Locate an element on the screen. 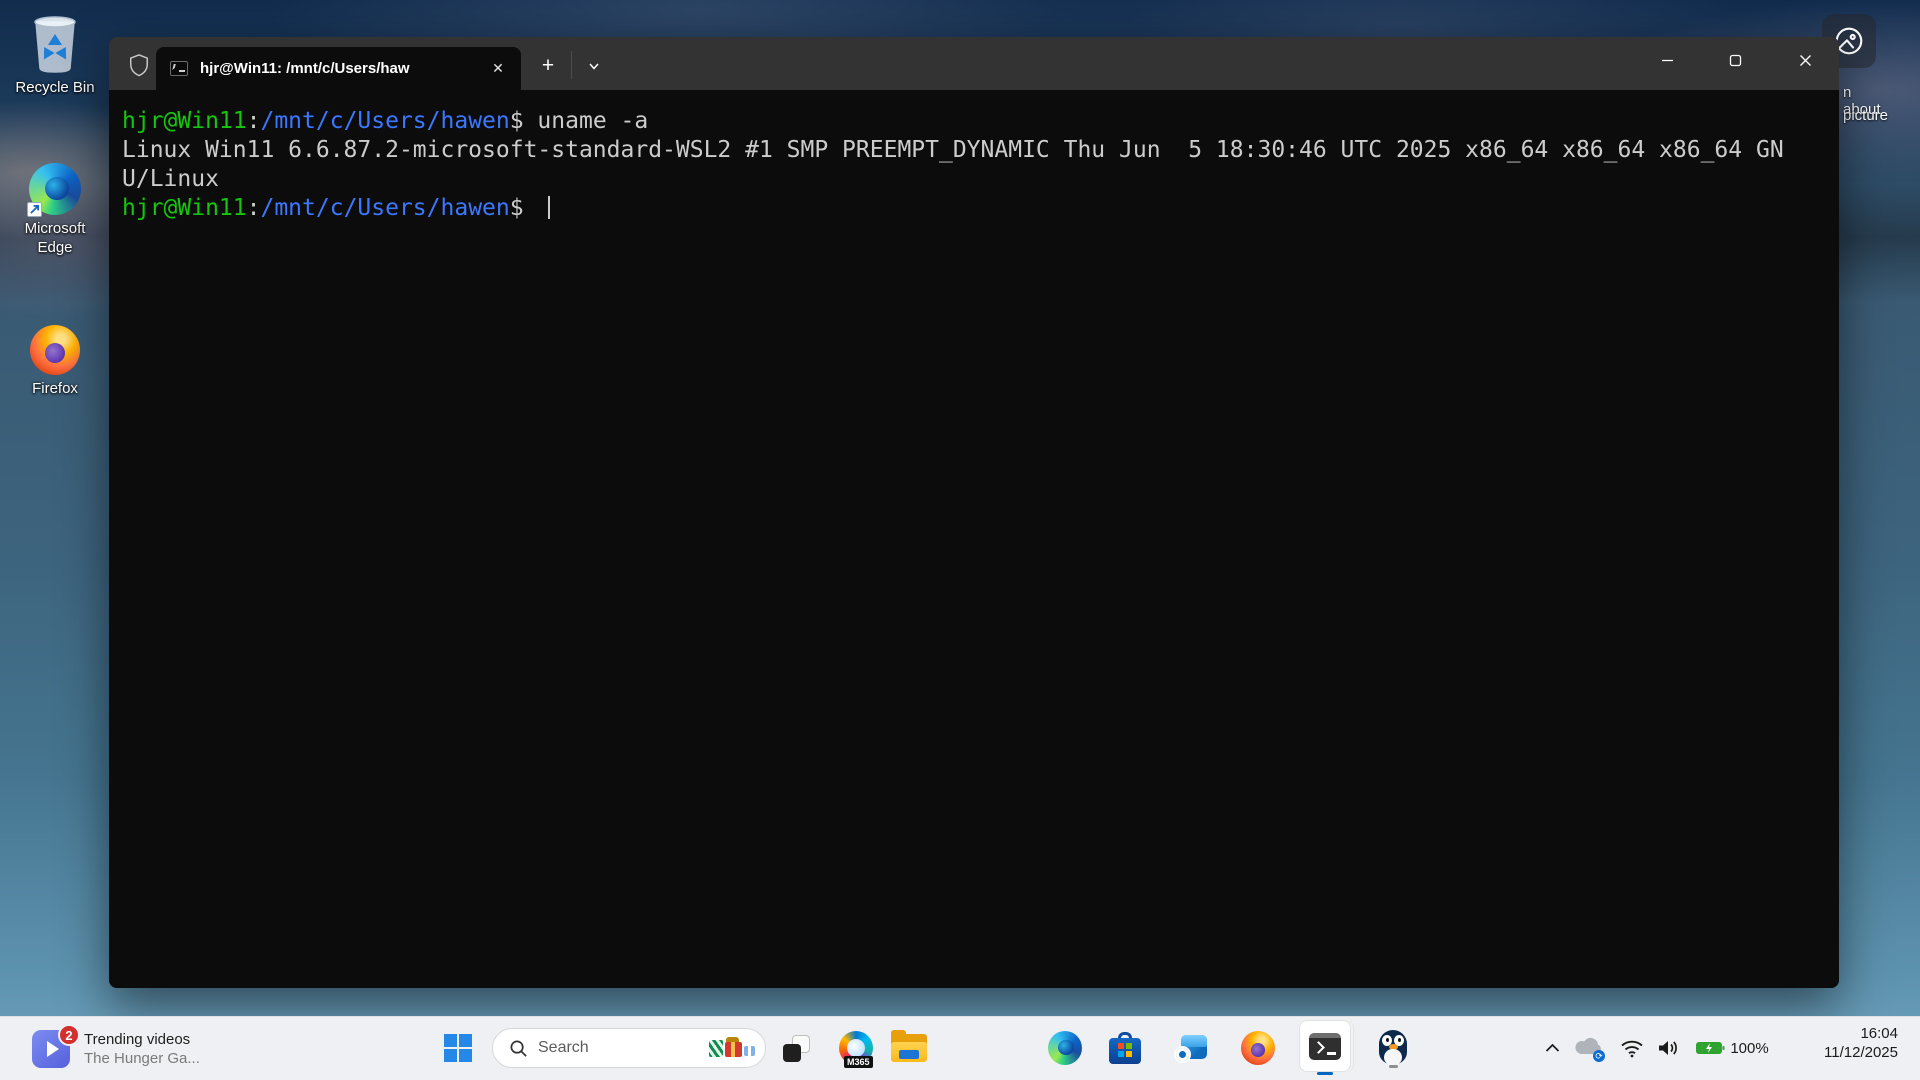 The height and width of the screenshot is (1080, 1920). trending-videos-icon: 2 is located at coordinates (56, 1046).